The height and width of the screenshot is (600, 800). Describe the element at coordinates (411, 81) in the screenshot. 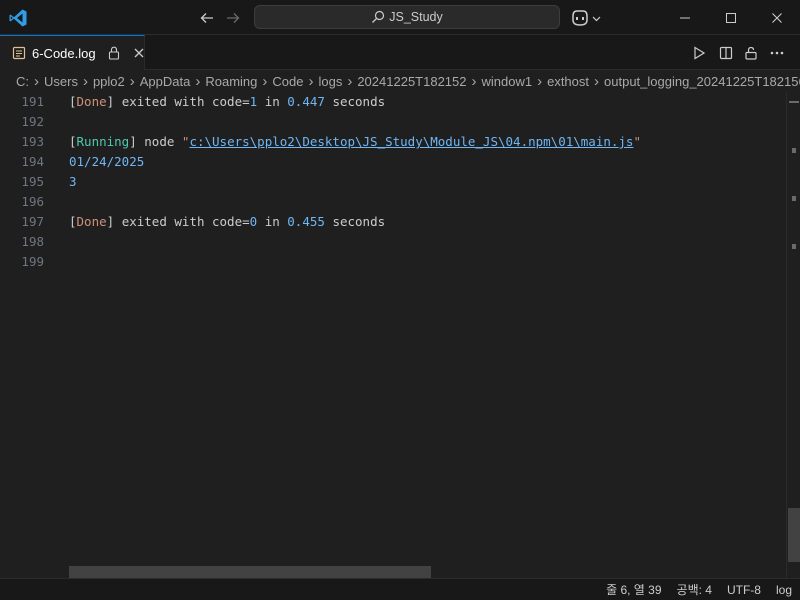

I see `breadcrumb-item: 20241225T182152` at that location.